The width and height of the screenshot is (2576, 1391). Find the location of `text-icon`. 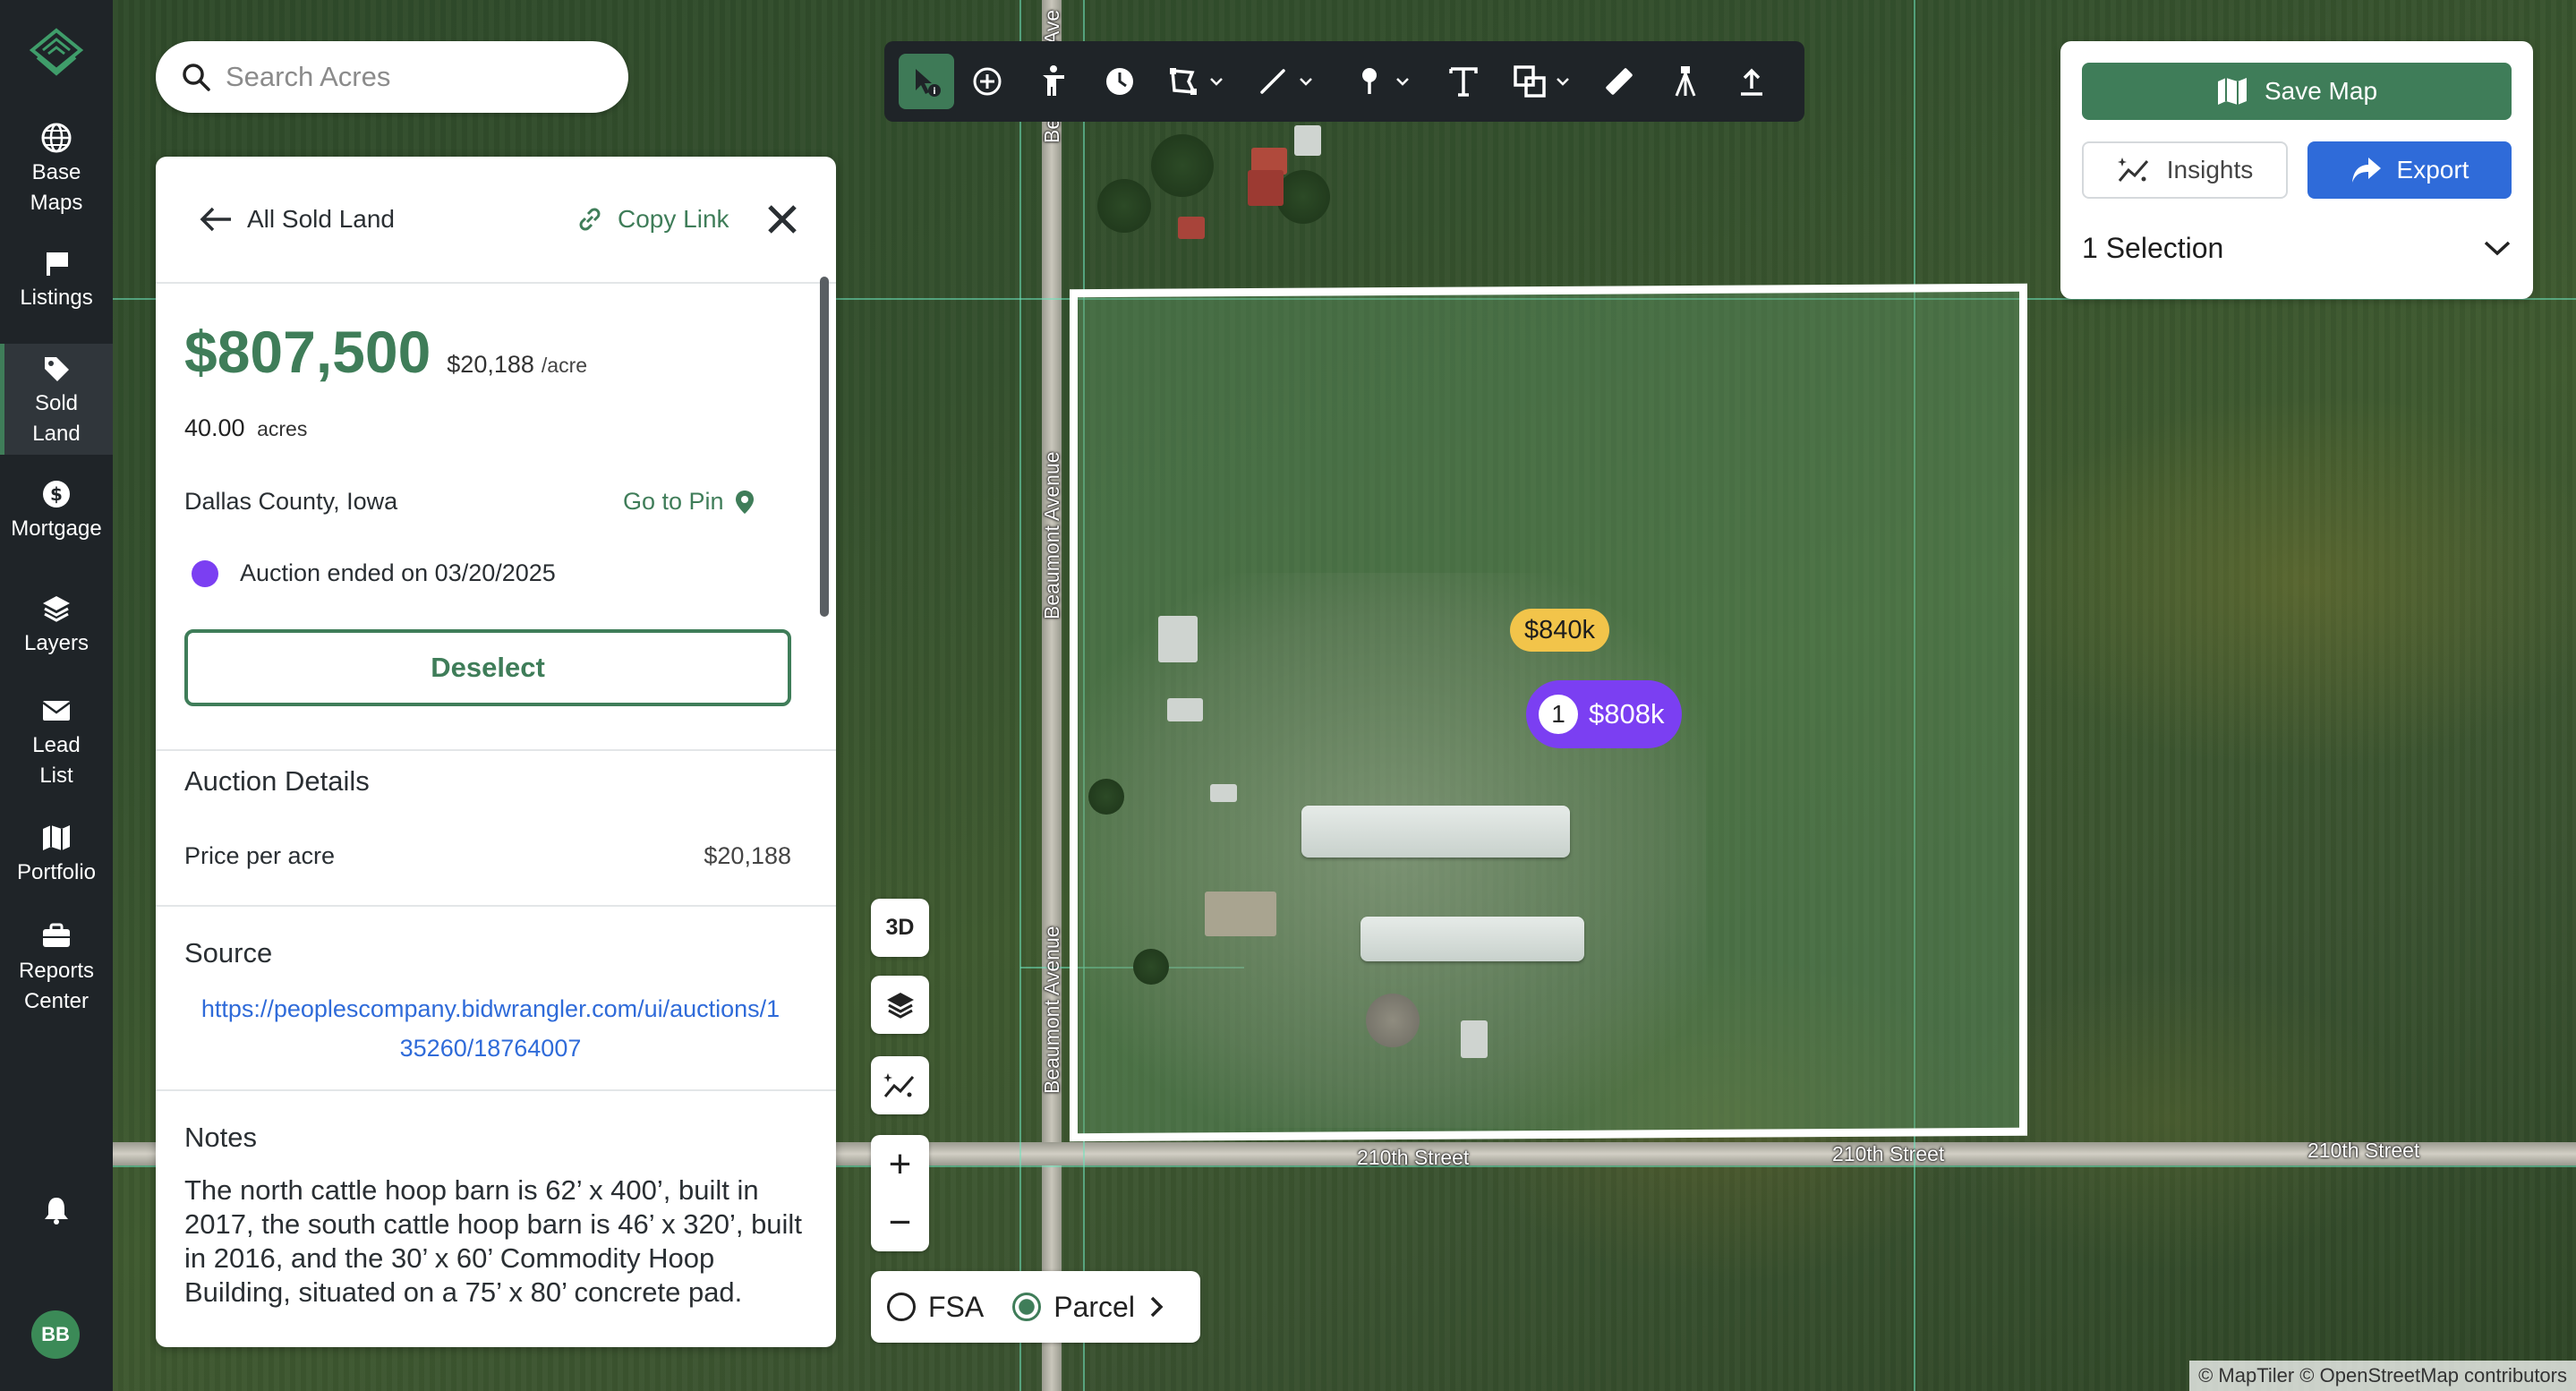

text-icon is located at coordinates (1463, 82).